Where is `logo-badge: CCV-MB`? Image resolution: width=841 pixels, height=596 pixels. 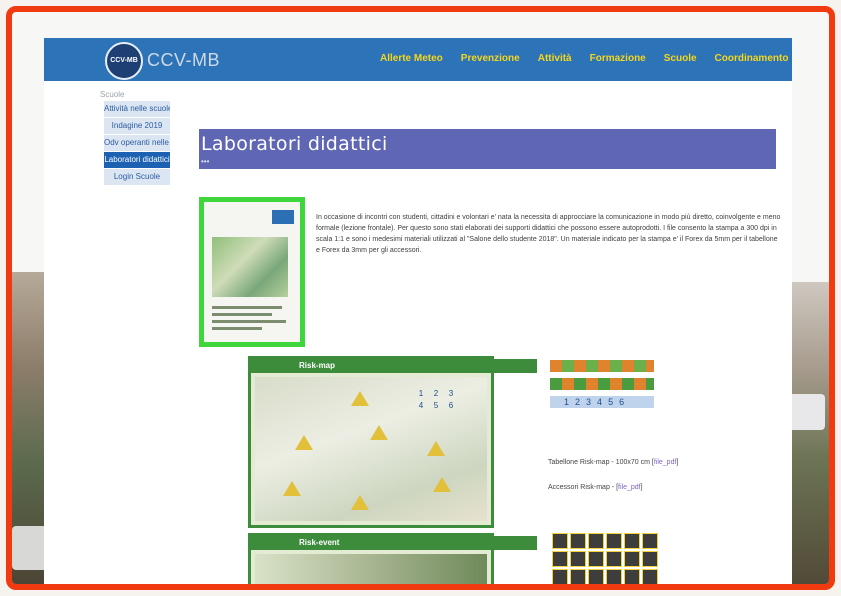
logo-badge: CCV-MB is located at coordinates (124, 61).